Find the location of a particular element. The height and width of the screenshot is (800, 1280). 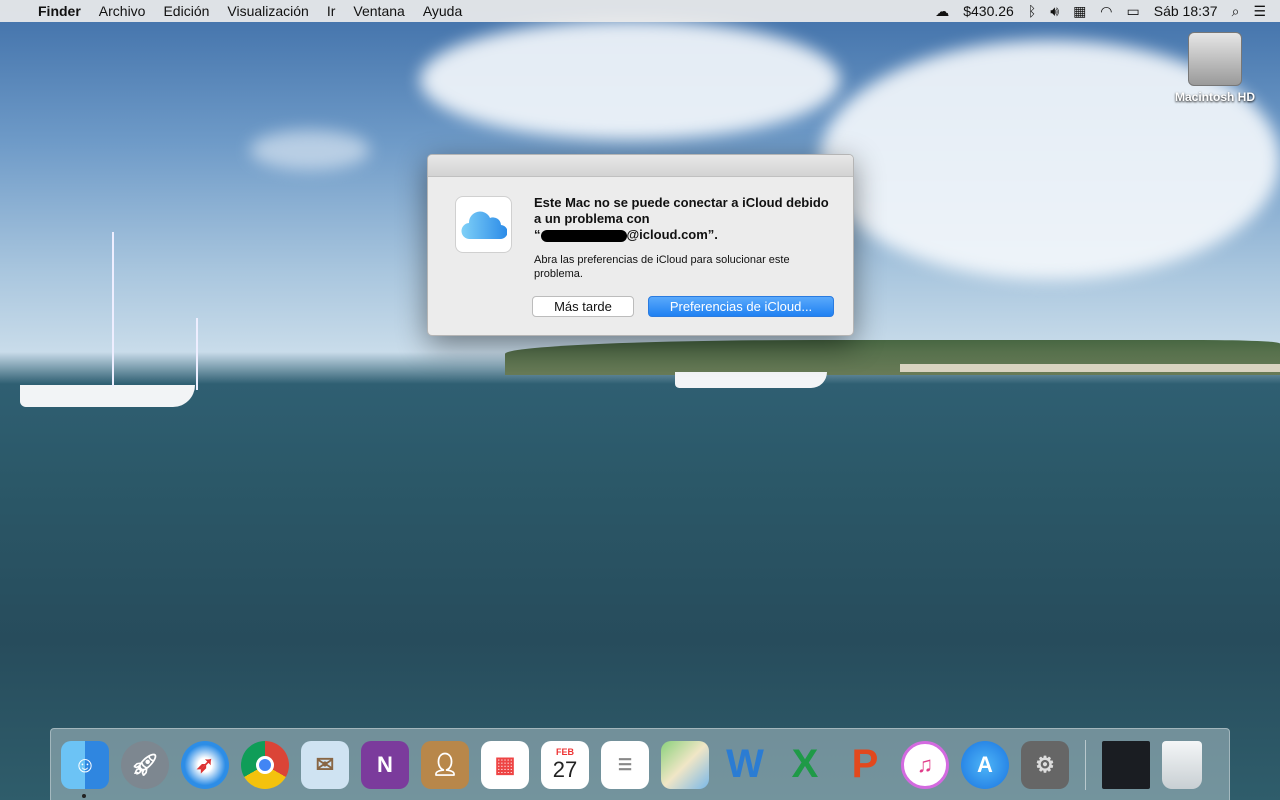

dock-apps-grid: ▦ is located at coordinates (505, 764).